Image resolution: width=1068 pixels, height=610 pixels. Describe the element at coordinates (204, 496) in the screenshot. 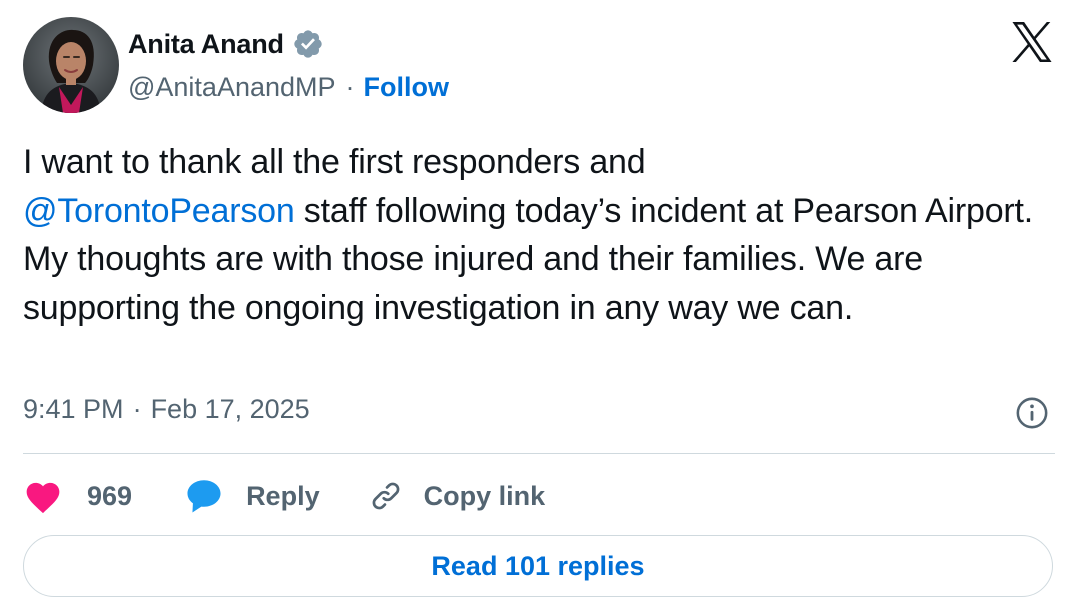

I see `reply-bubble-icon` at that location.